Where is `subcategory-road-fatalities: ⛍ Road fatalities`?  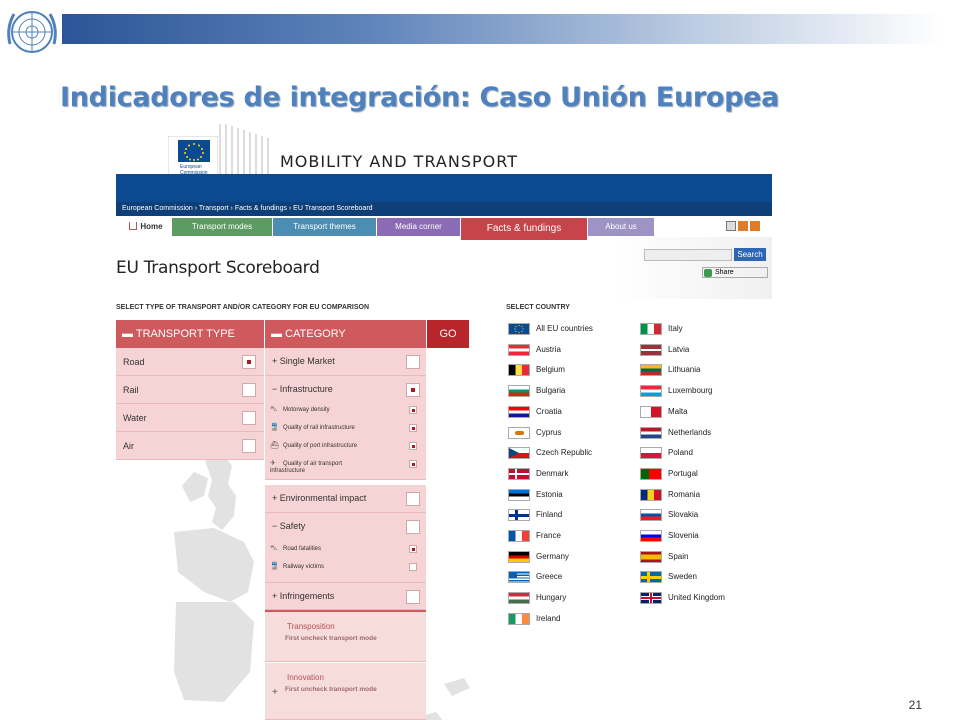
subcategory-road-fatalities: ⛍ Road fatalities is located at coordinates (330, 549).